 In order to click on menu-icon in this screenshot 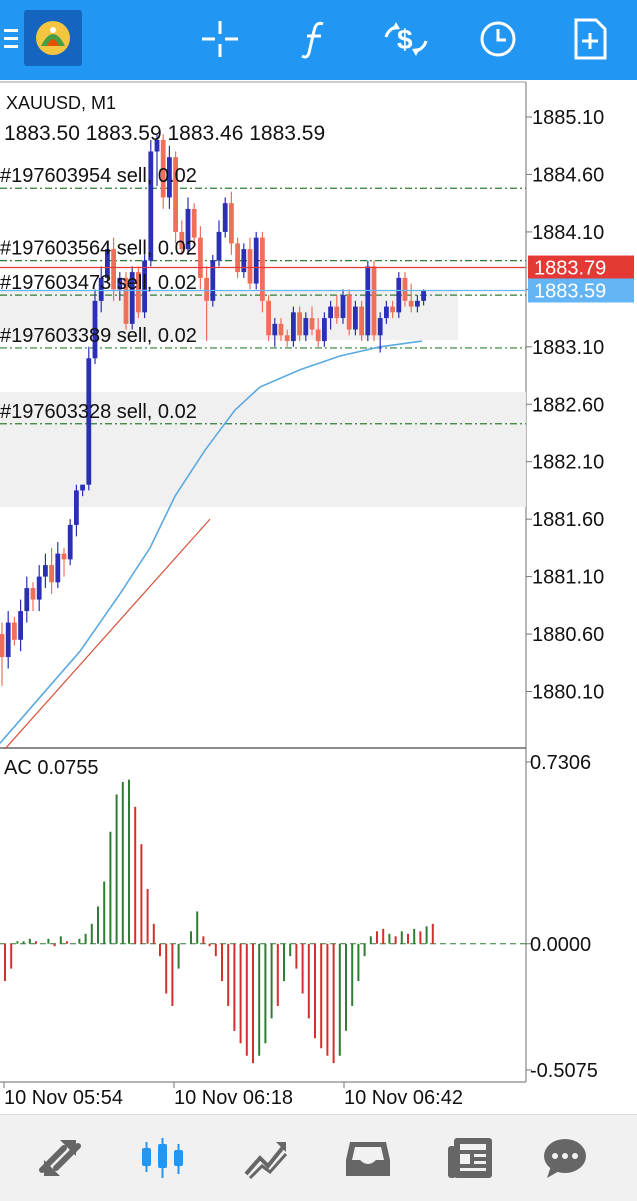, I will do `click(11, 38)`.